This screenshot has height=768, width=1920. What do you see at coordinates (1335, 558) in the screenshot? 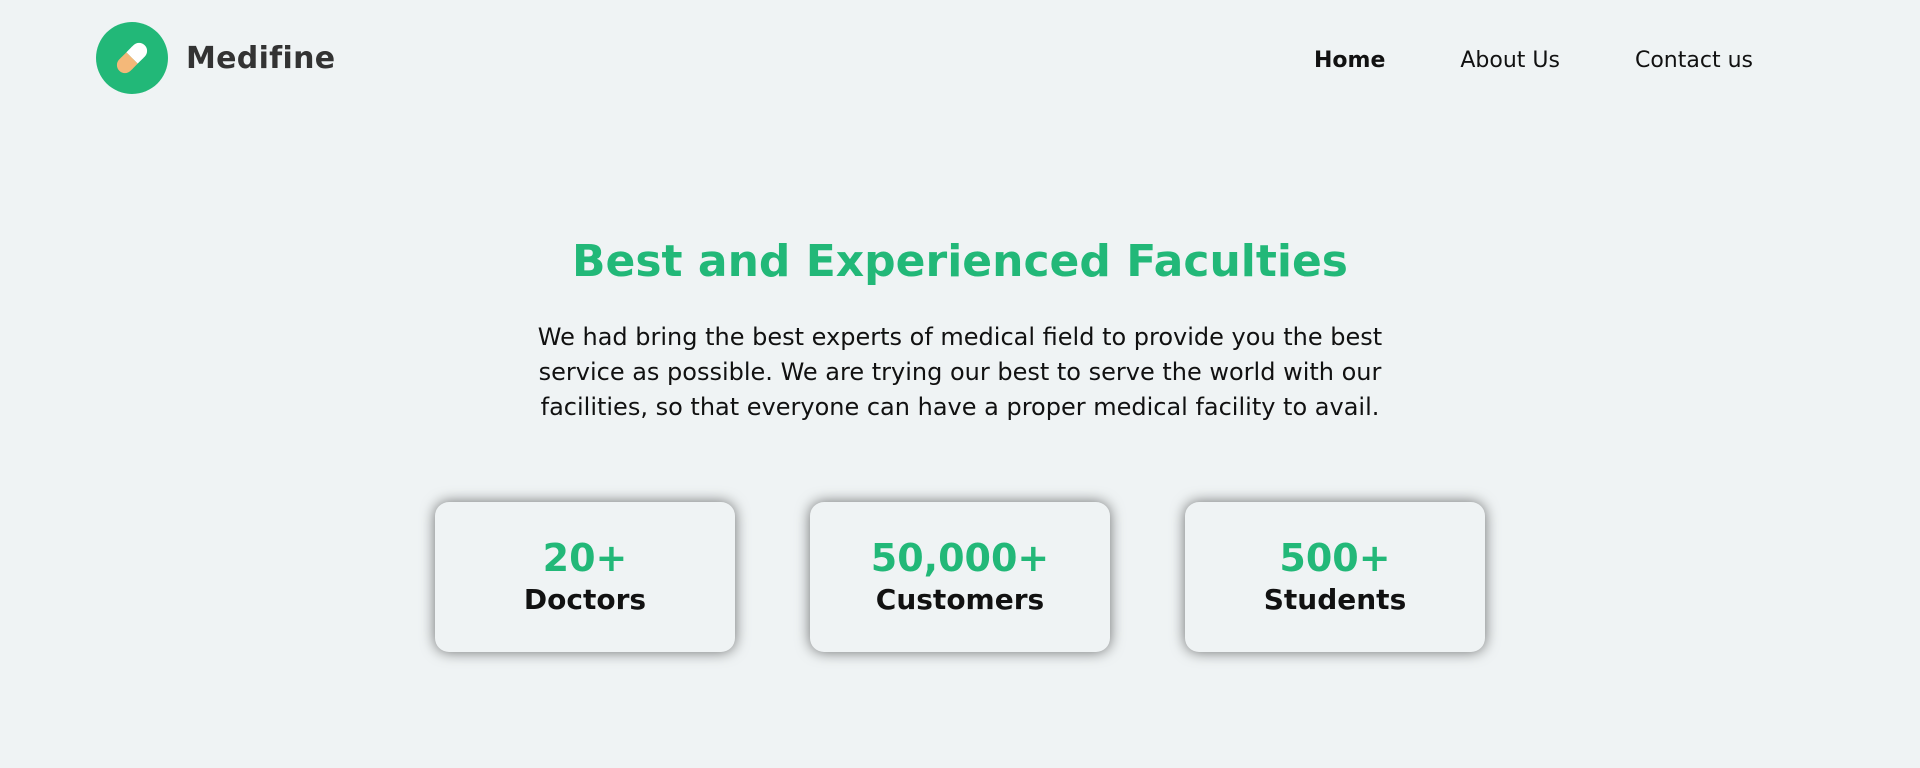
I see `stat-value: 500+` at bounding box center [1335, 558].